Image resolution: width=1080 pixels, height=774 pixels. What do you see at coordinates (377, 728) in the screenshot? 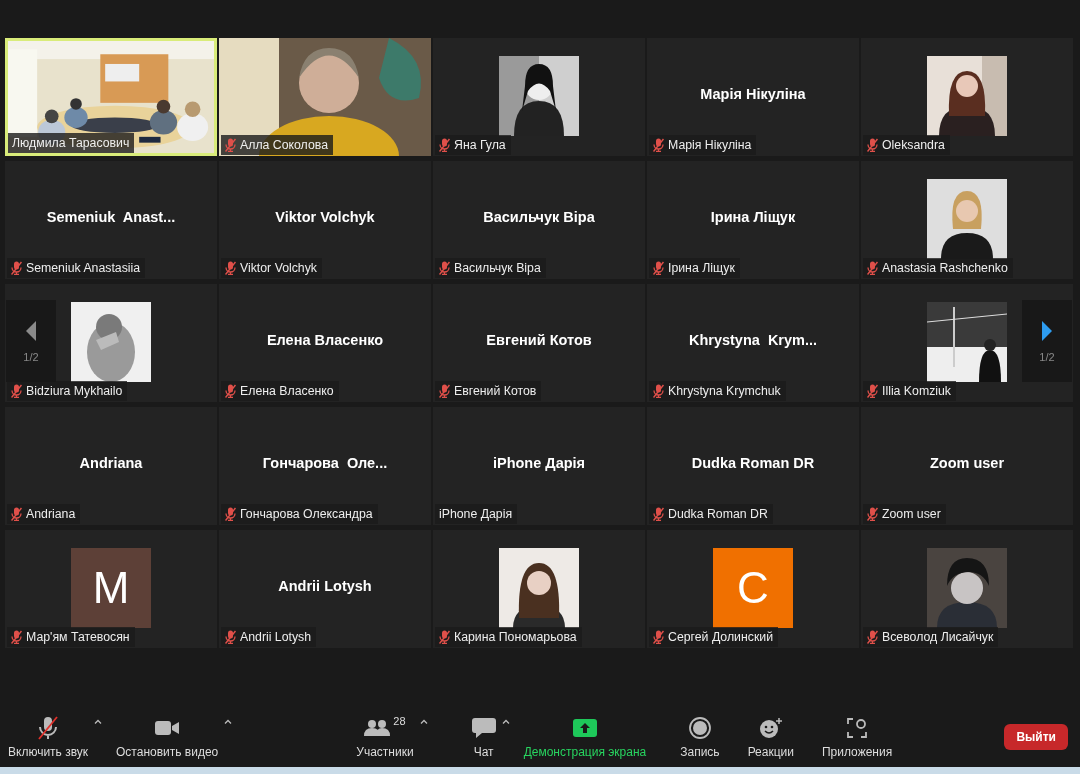
I see `participants-icon` at bounding box center [377, 728].